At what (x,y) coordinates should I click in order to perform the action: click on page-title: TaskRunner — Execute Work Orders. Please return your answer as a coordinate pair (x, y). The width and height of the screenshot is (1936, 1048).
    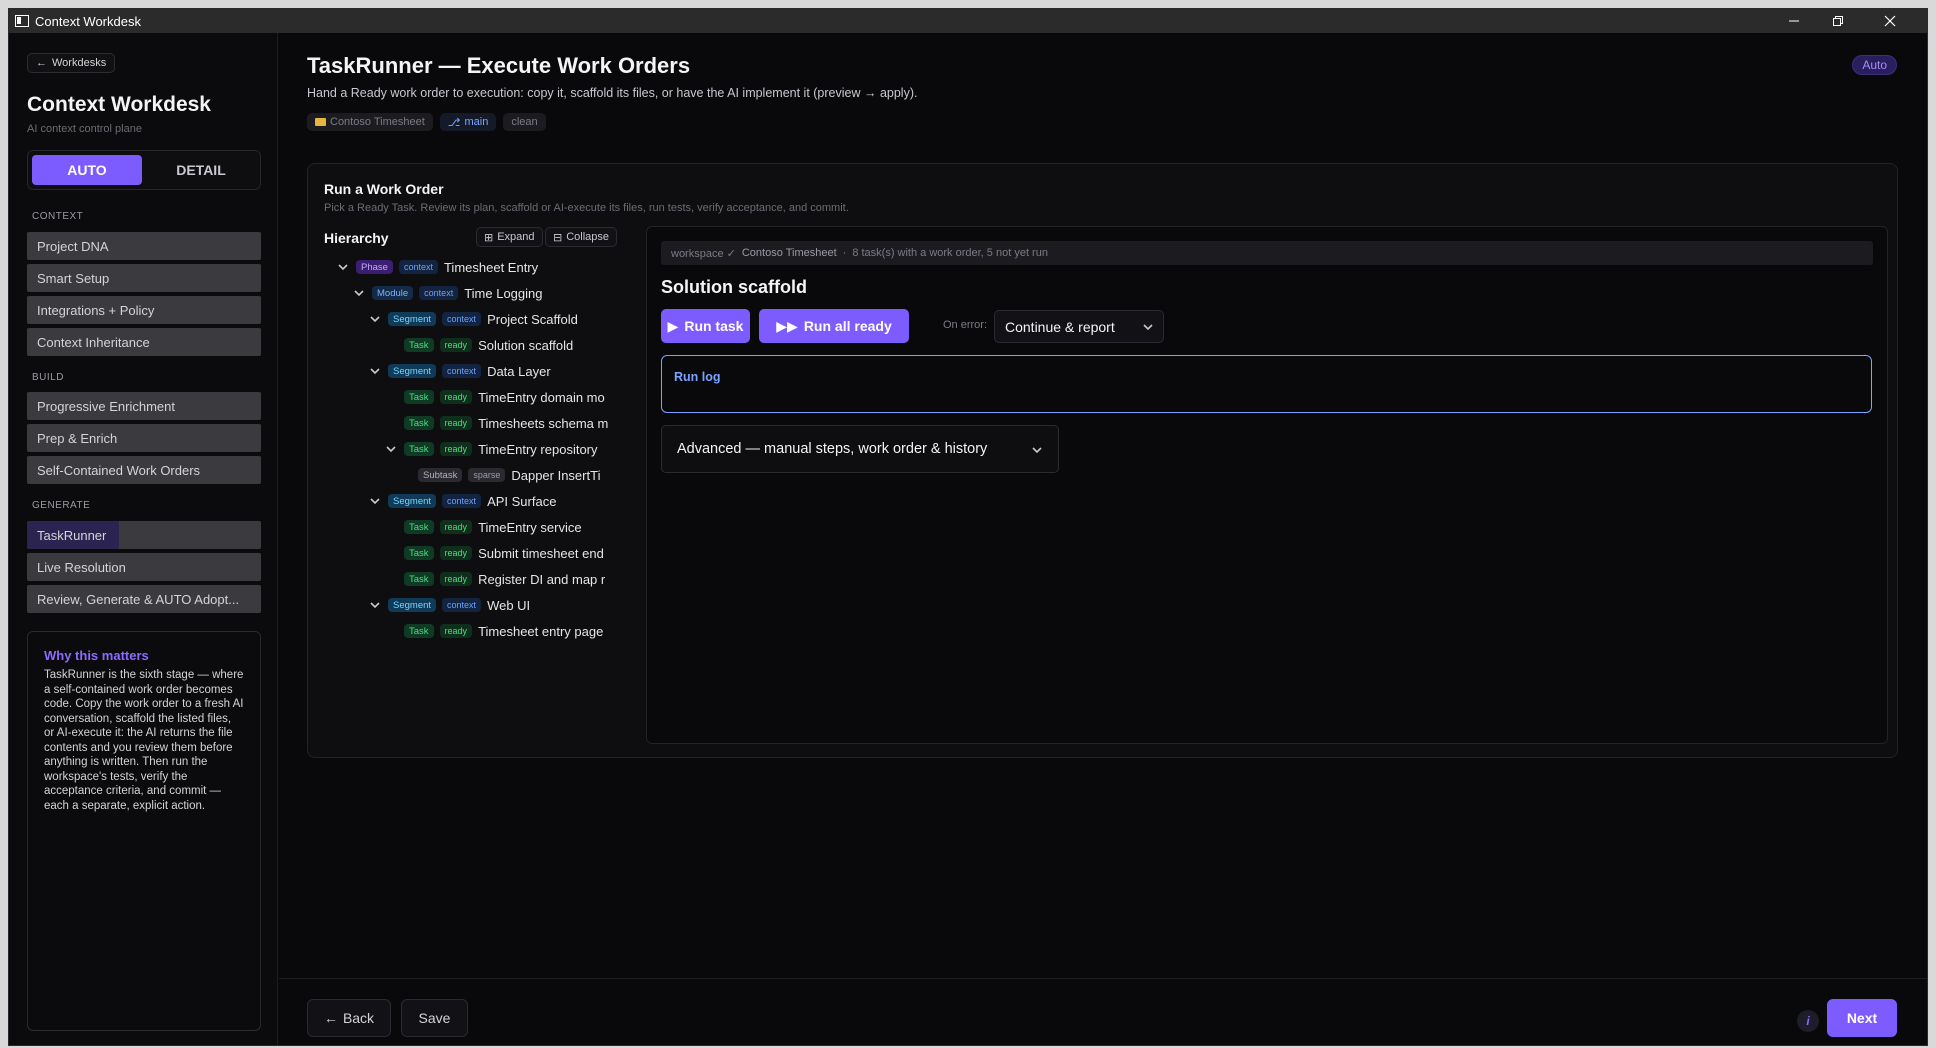
    Looking at the image, I should click on (499, 65).